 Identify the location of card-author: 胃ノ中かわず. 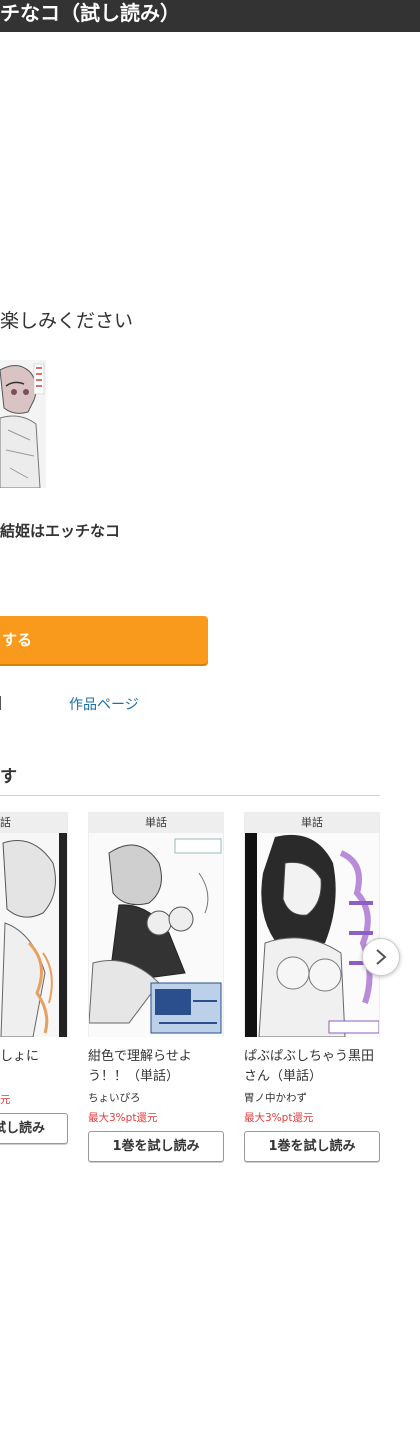
(312, 1097).